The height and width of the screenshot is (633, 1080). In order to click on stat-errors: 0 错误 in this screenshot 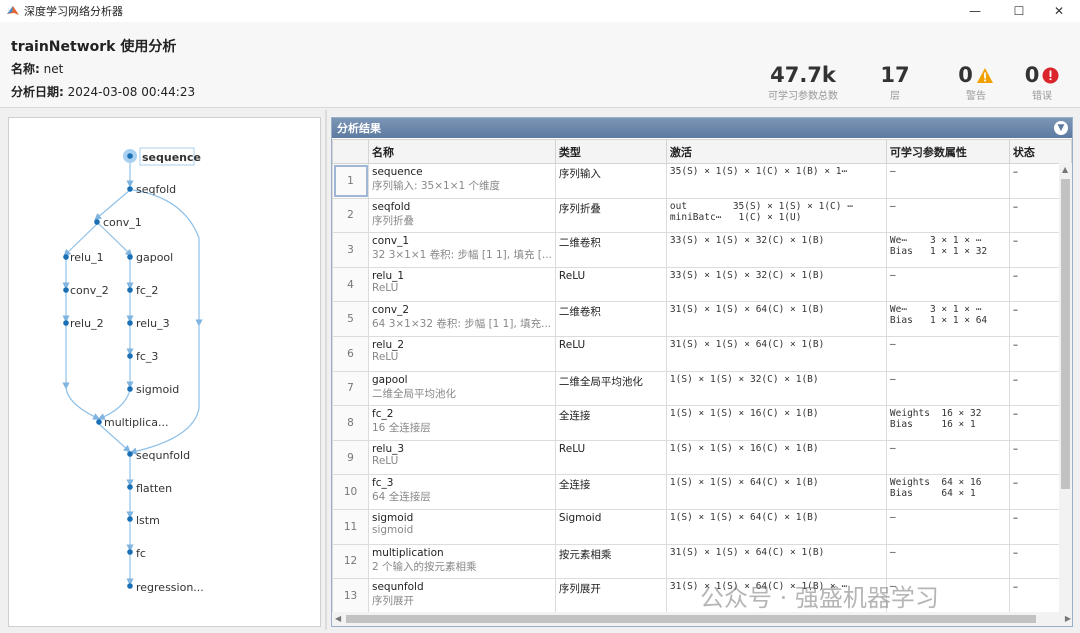, I will do `click(1042, 83)`.